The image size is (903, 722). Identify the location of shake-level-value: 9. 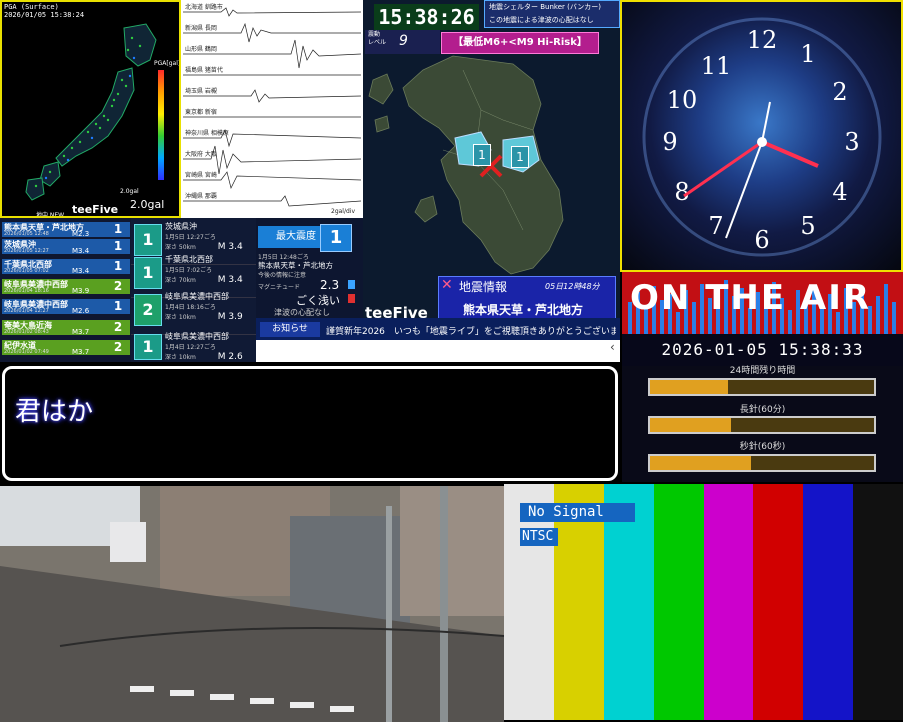
(403, 41).